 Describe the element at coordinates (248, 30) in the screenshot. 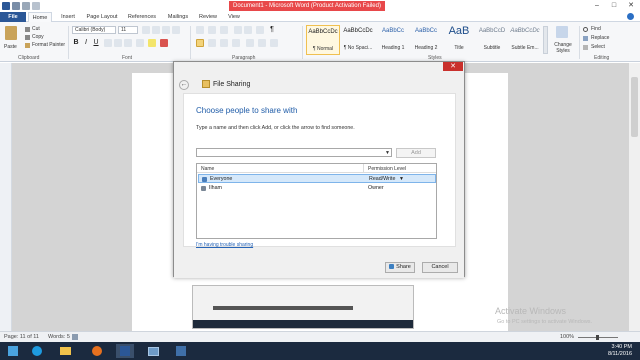

I see `increase-indent-icon` at that location.